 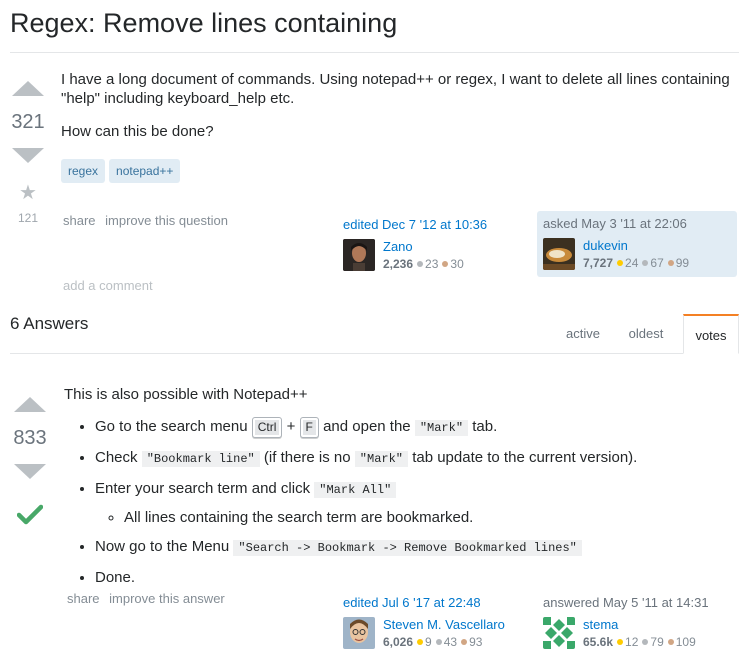 What do you see at coordinates (450, 642) in the screenshot?
I see `silver-badges: 43` at bounding box center [450, 642].